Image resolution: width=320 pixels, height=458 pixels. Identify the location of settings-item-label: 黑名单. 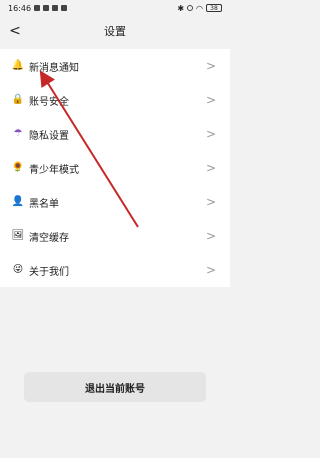
(44, 204).